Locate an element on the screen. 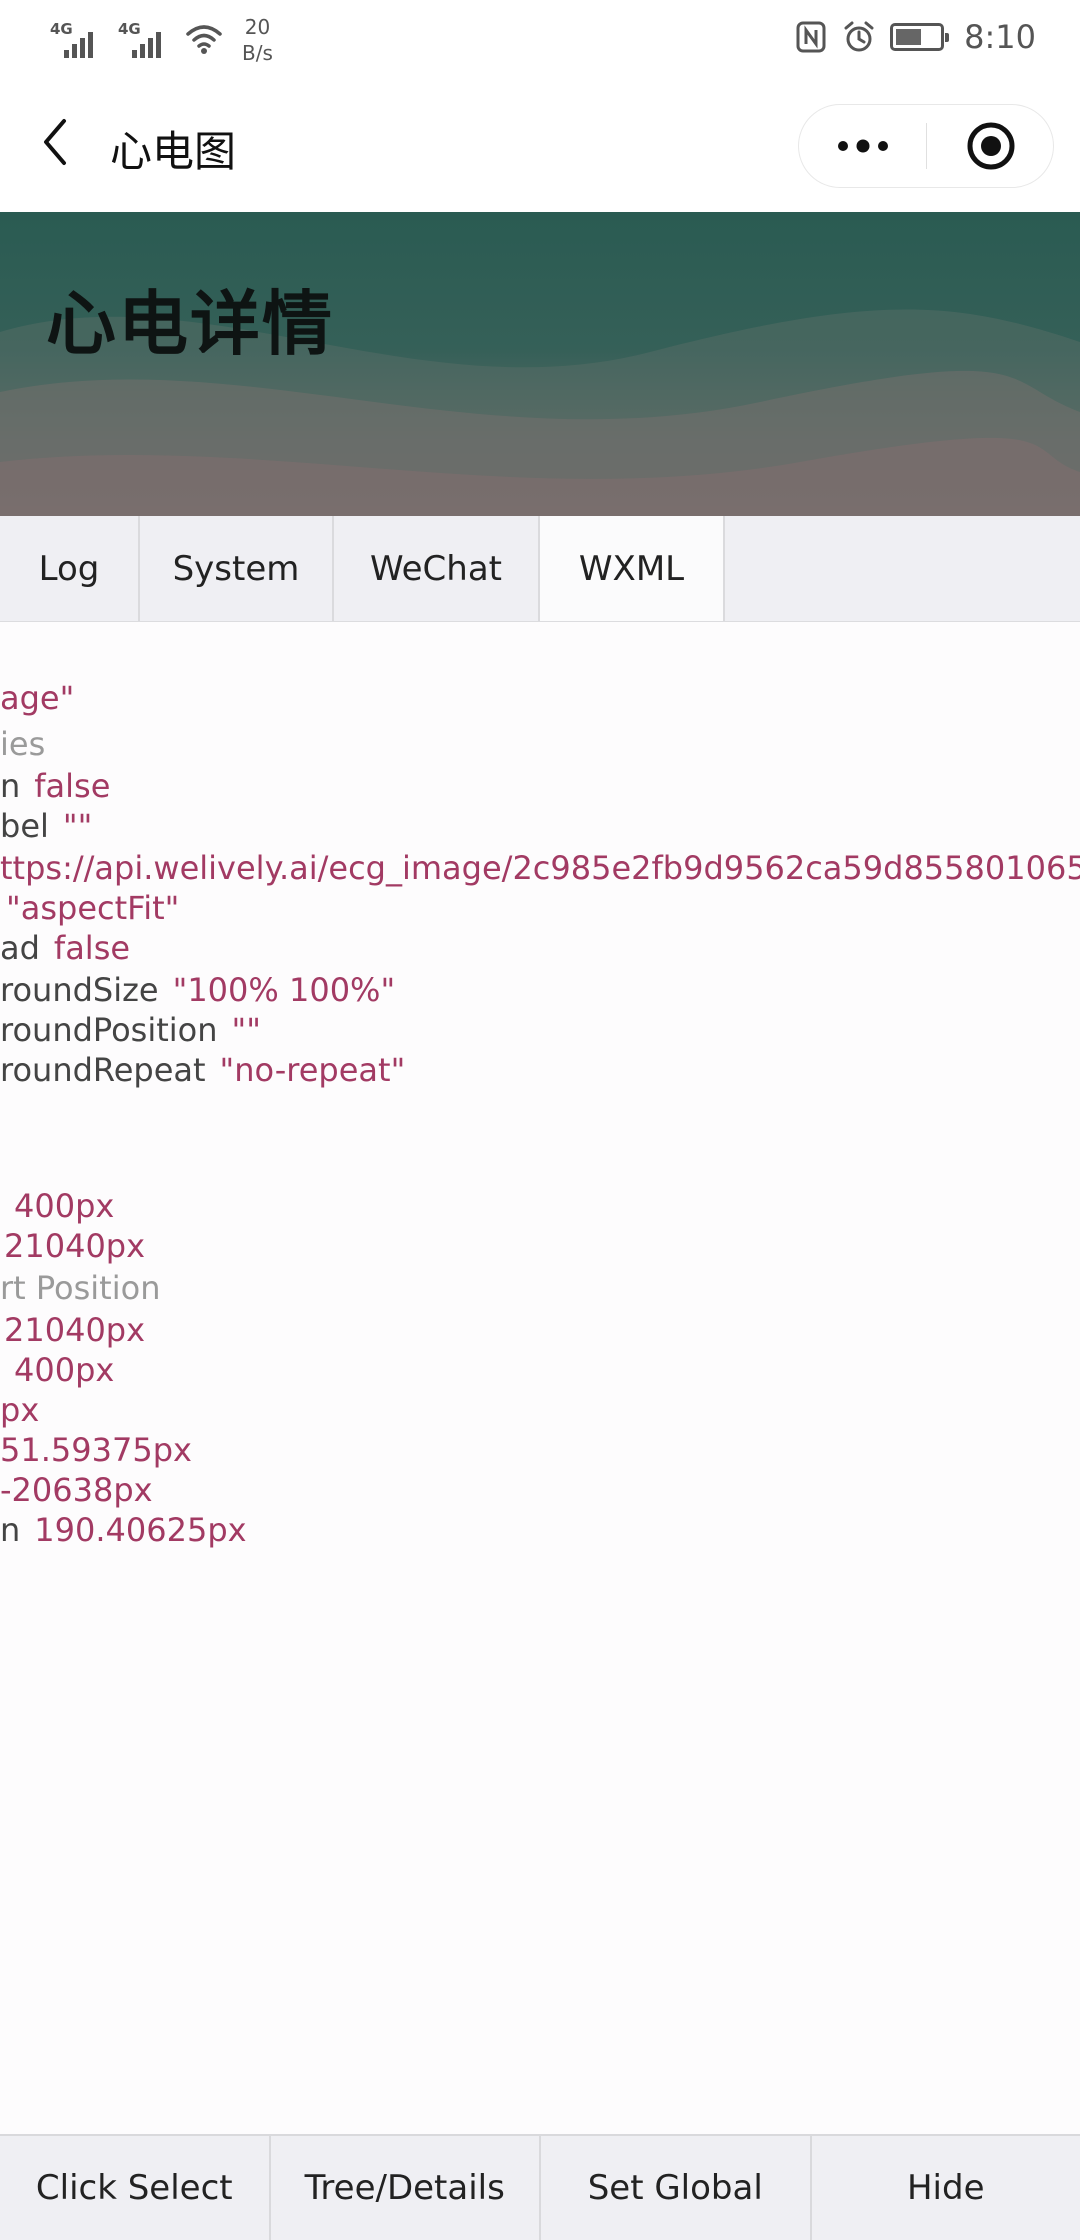  more-icon is located at coordinates (862, 146).